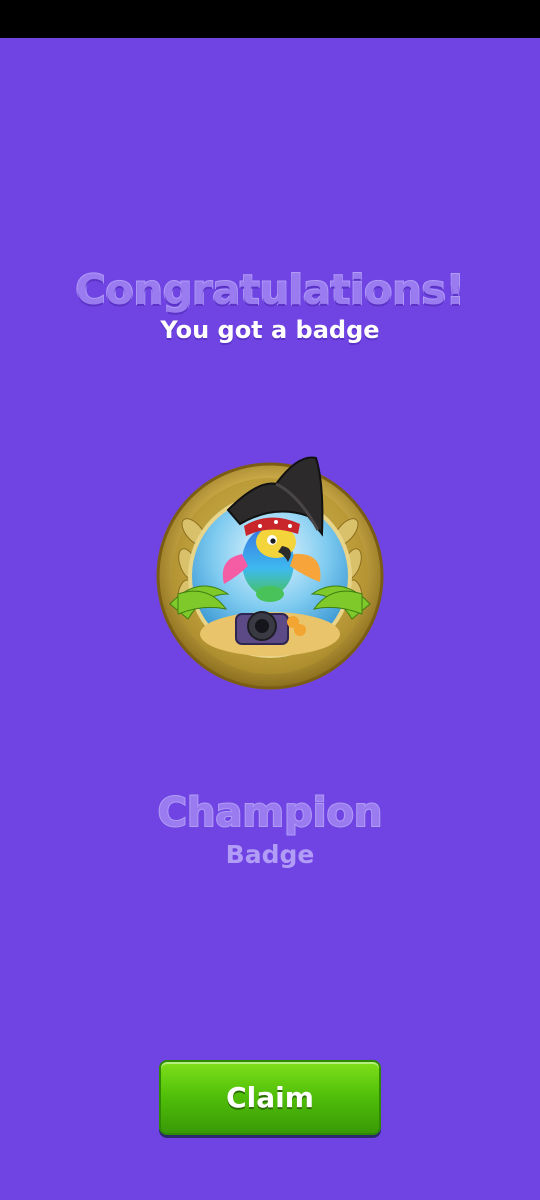 This screenshot has width=540, height=1200. I want to click on badge-subtitle: You got a badge, so click(270, 330).